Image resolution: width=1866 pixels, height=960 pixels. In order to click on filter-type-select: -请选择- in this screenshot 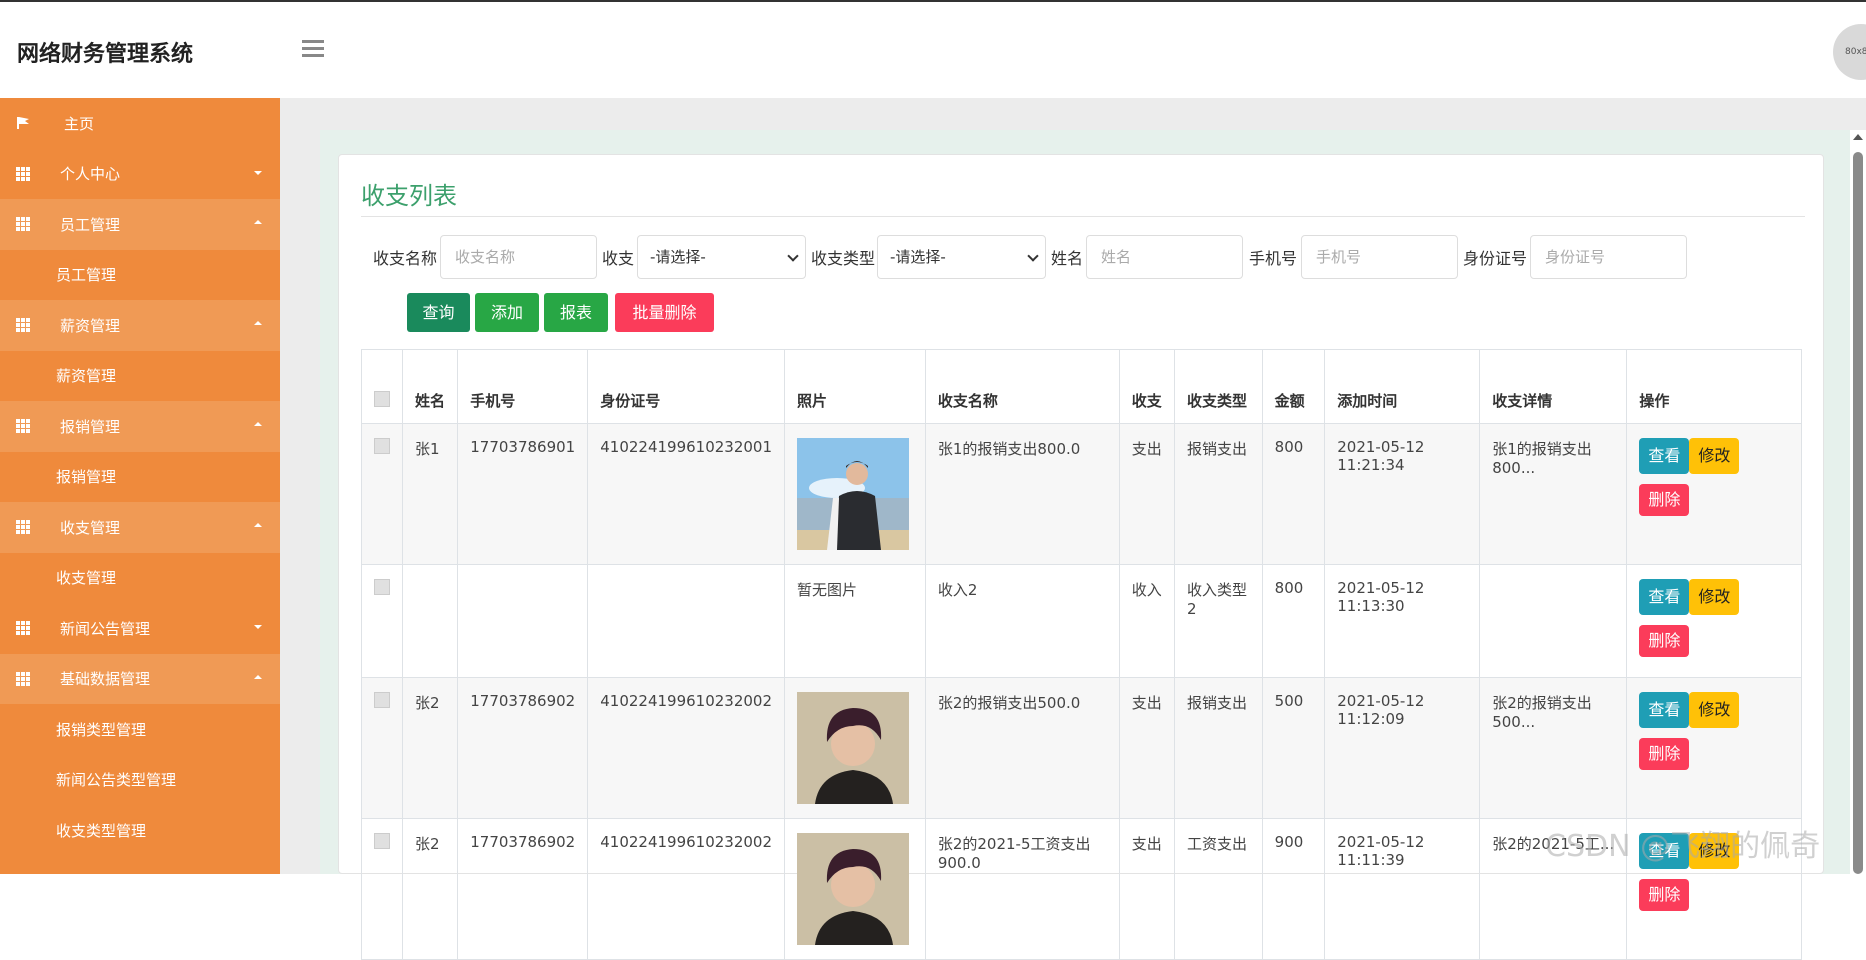, I will do `click(961, 257)`.